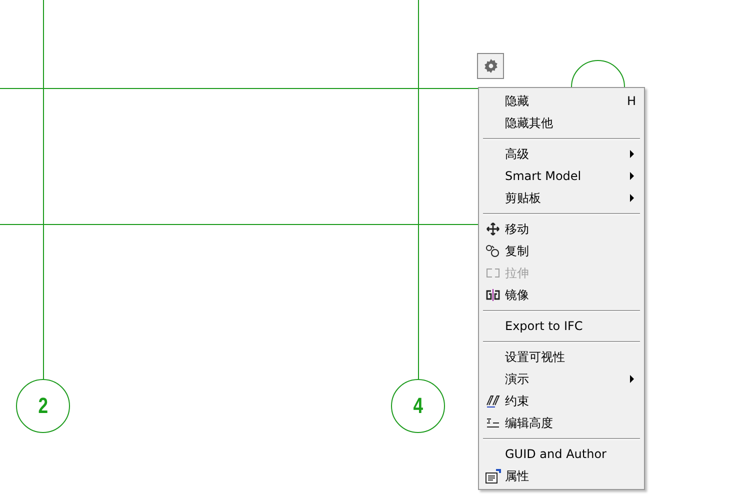 This screenshot has height=499, width=729. What do you see at coordinates (43, 406) in the screenshot?
I see `grid-label: 2` at bounding box center [43, 406].